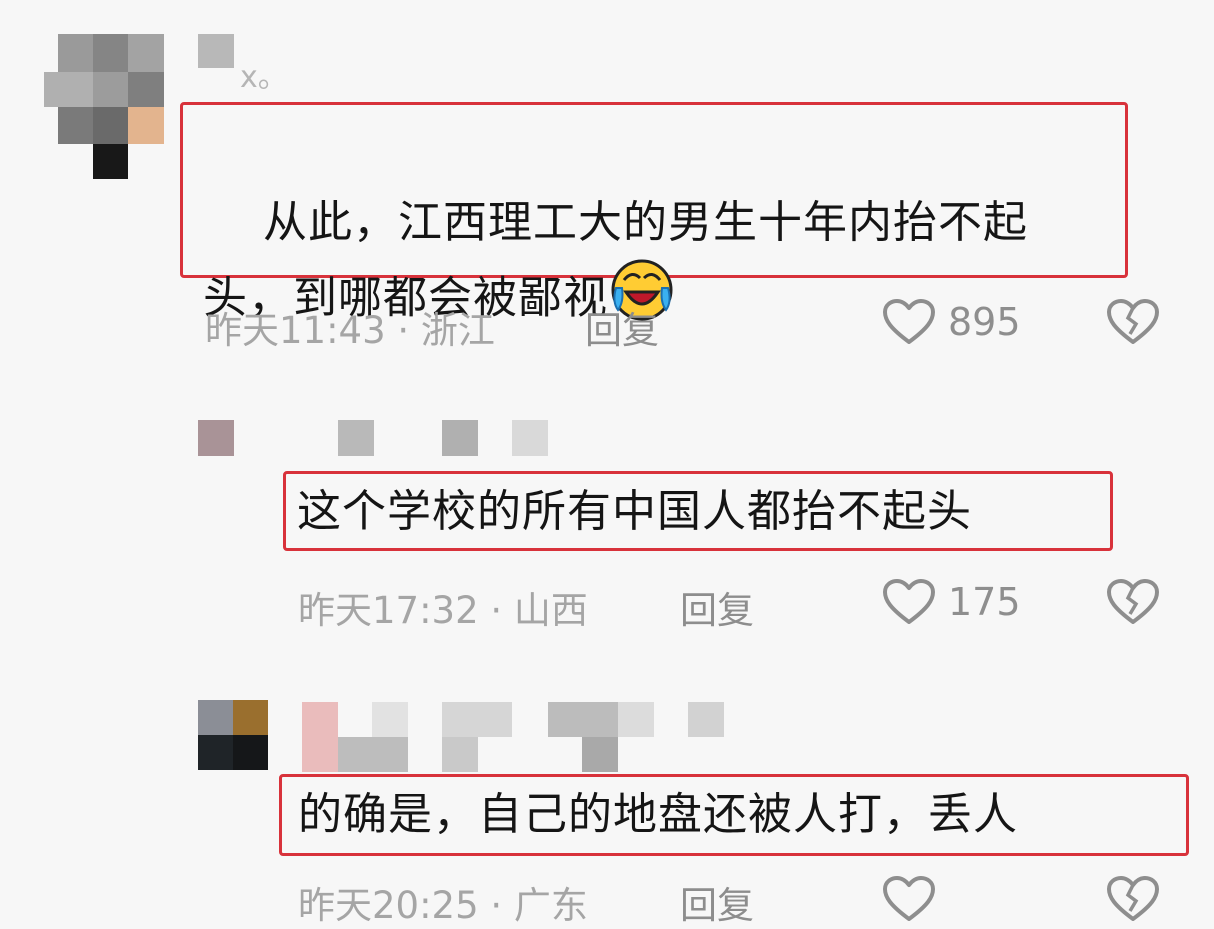 Image resolution: width=1214 pixels, height=929 pixels. I want to click on like-button: 175, so click(951, 602).